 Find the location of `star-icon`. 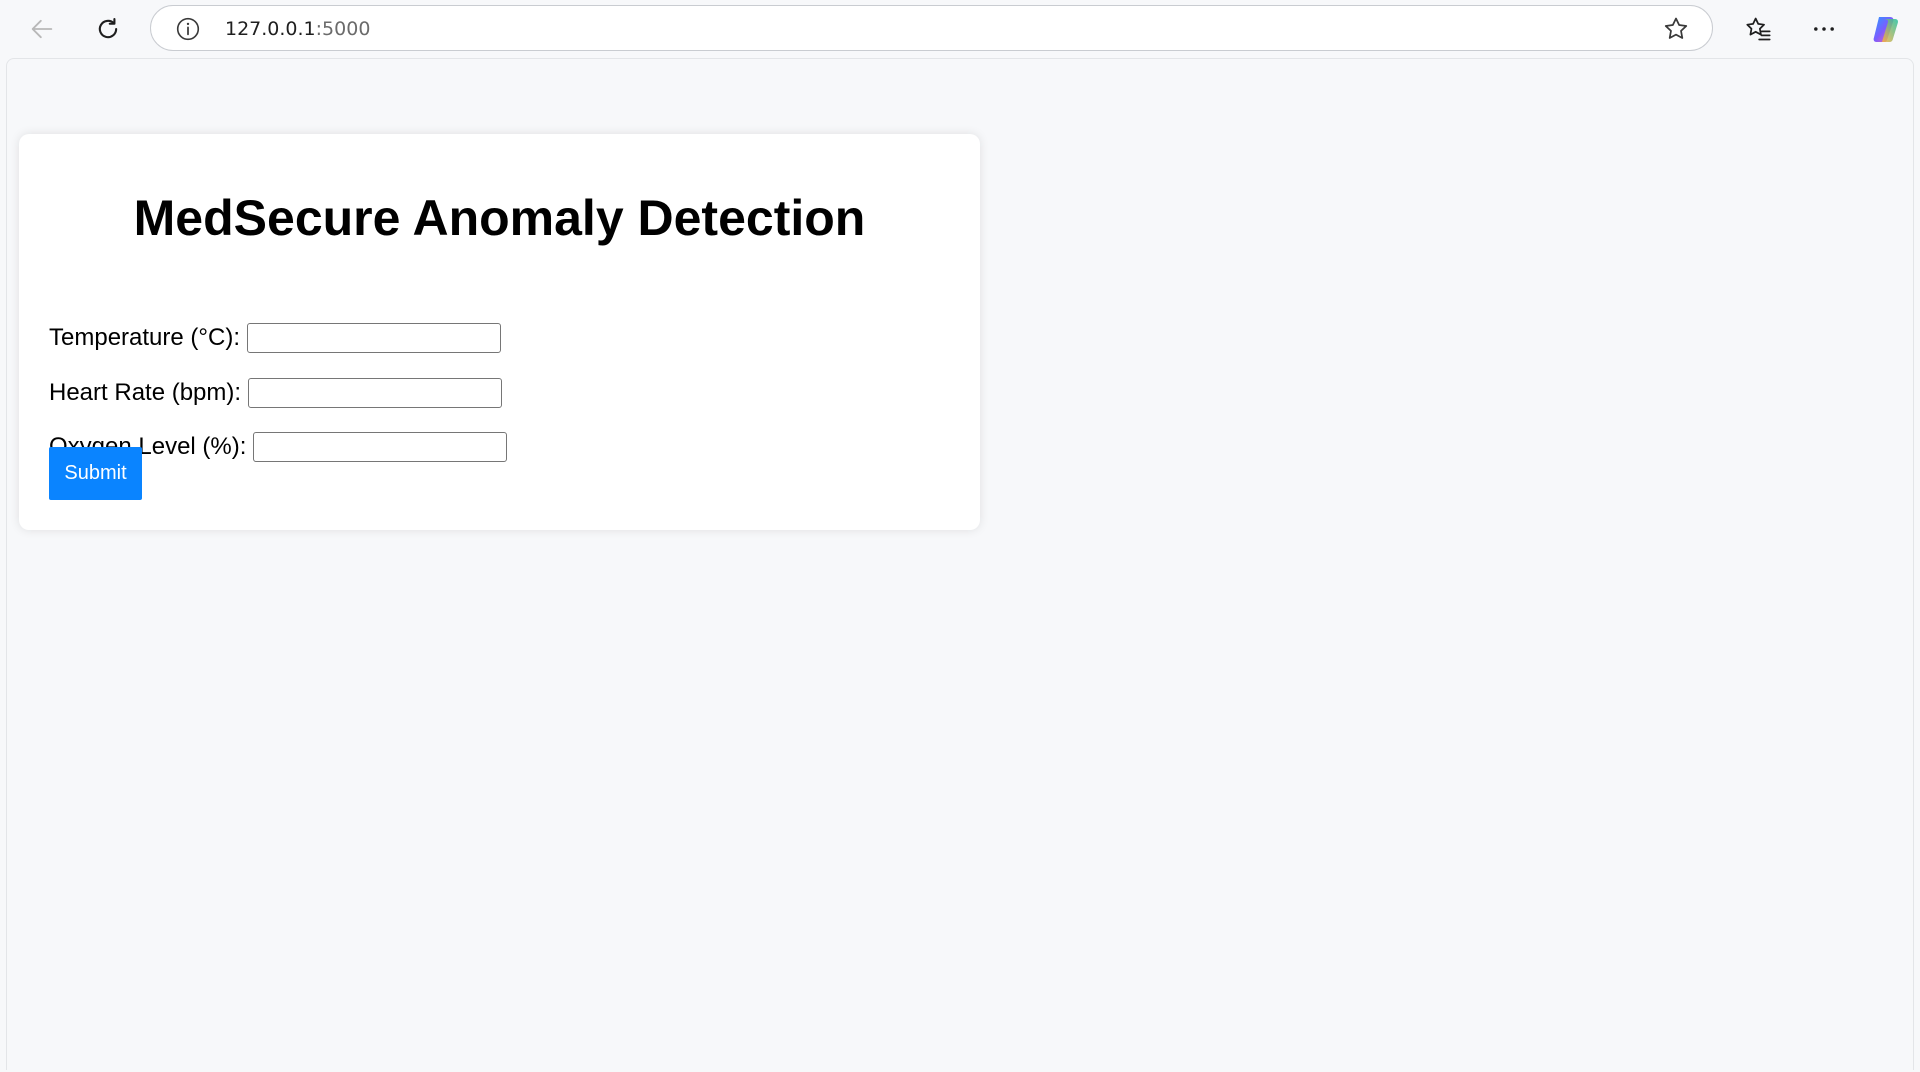

star-icon is located at coordinates (1676, 29).